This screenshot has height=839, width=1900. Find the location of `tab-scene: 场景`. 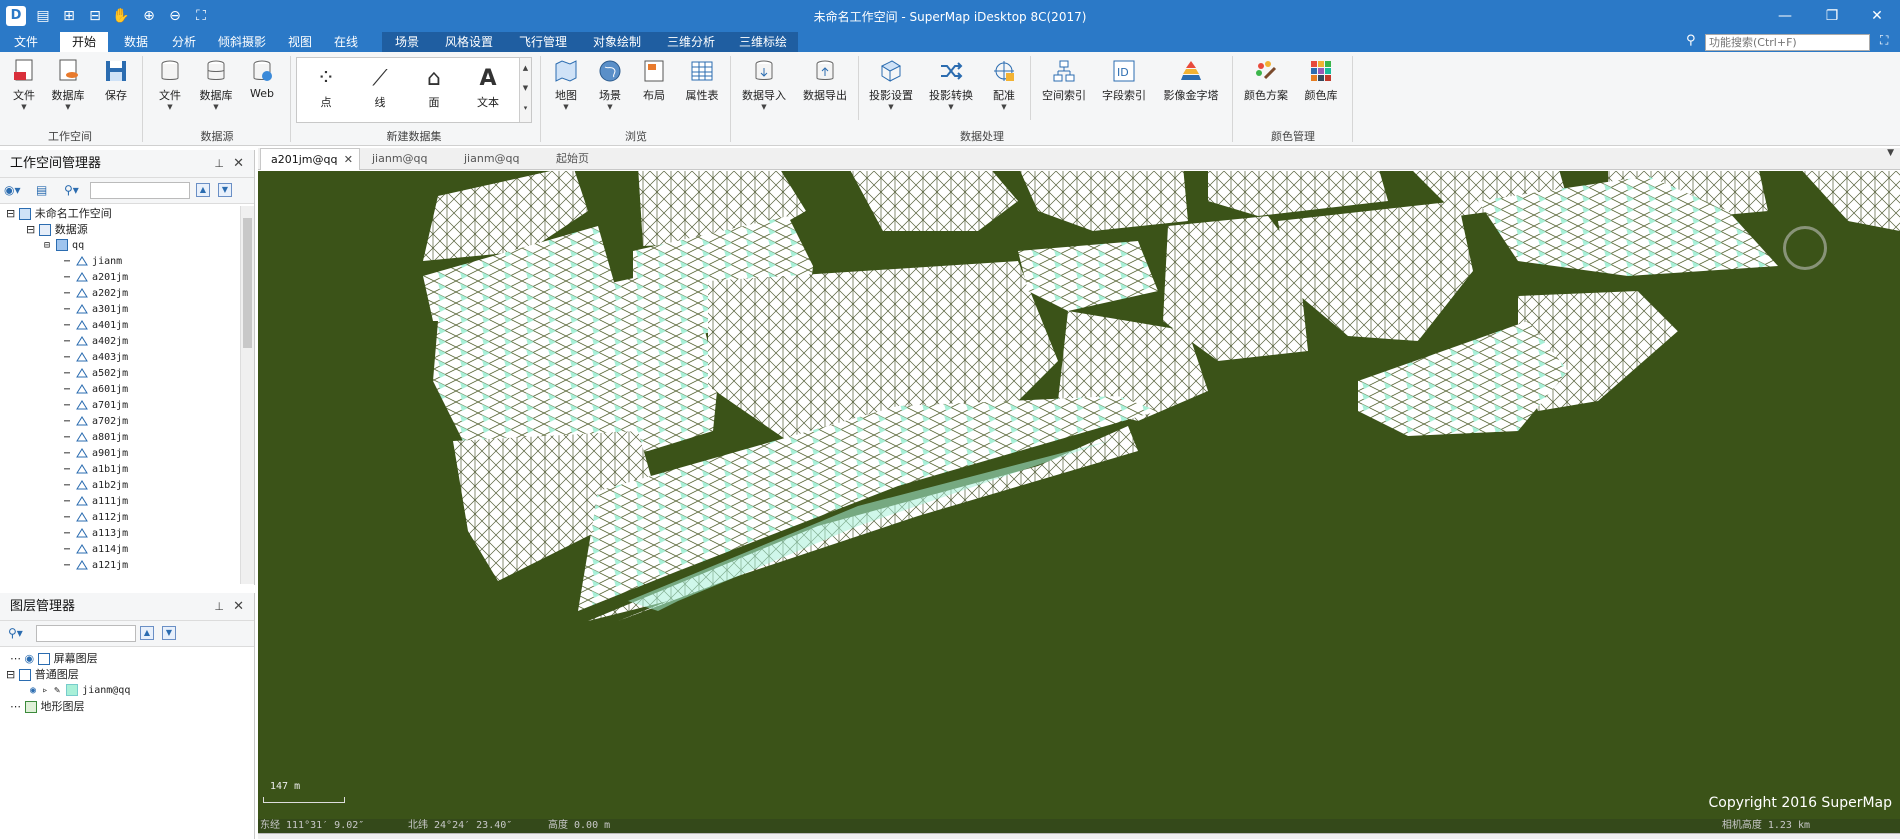

tab-scene: 场景 is located at coordinates (407, 42).